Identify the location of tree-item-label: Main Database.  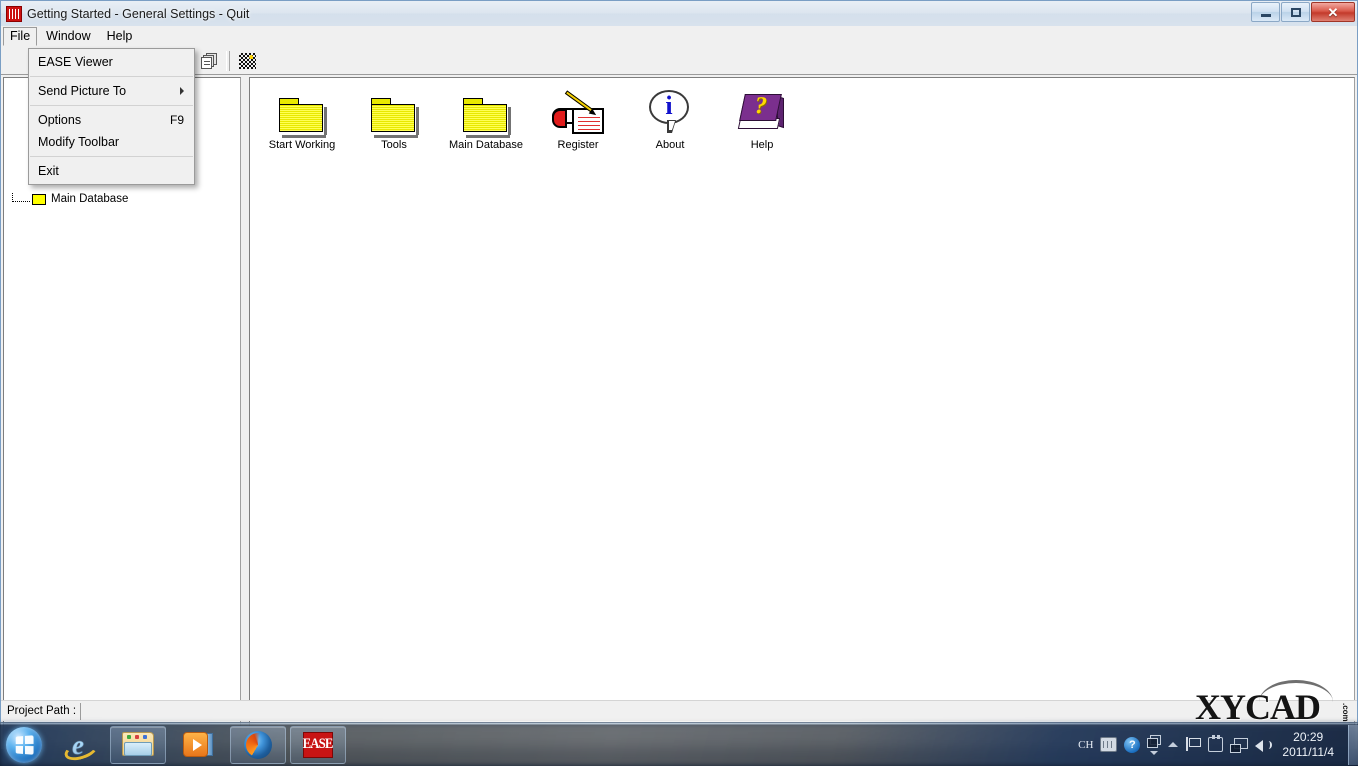
(90, 199).